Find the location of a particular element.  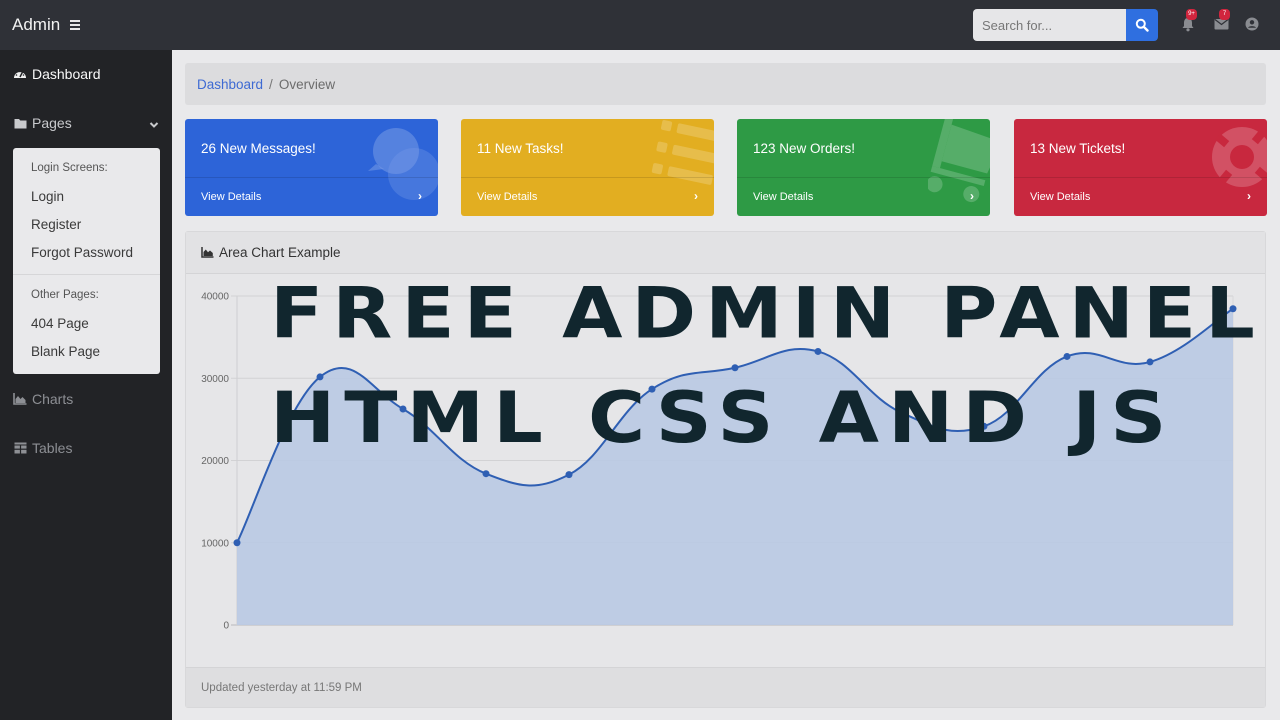

y-tick-label: 40000 is located at coordinates (215, 297).